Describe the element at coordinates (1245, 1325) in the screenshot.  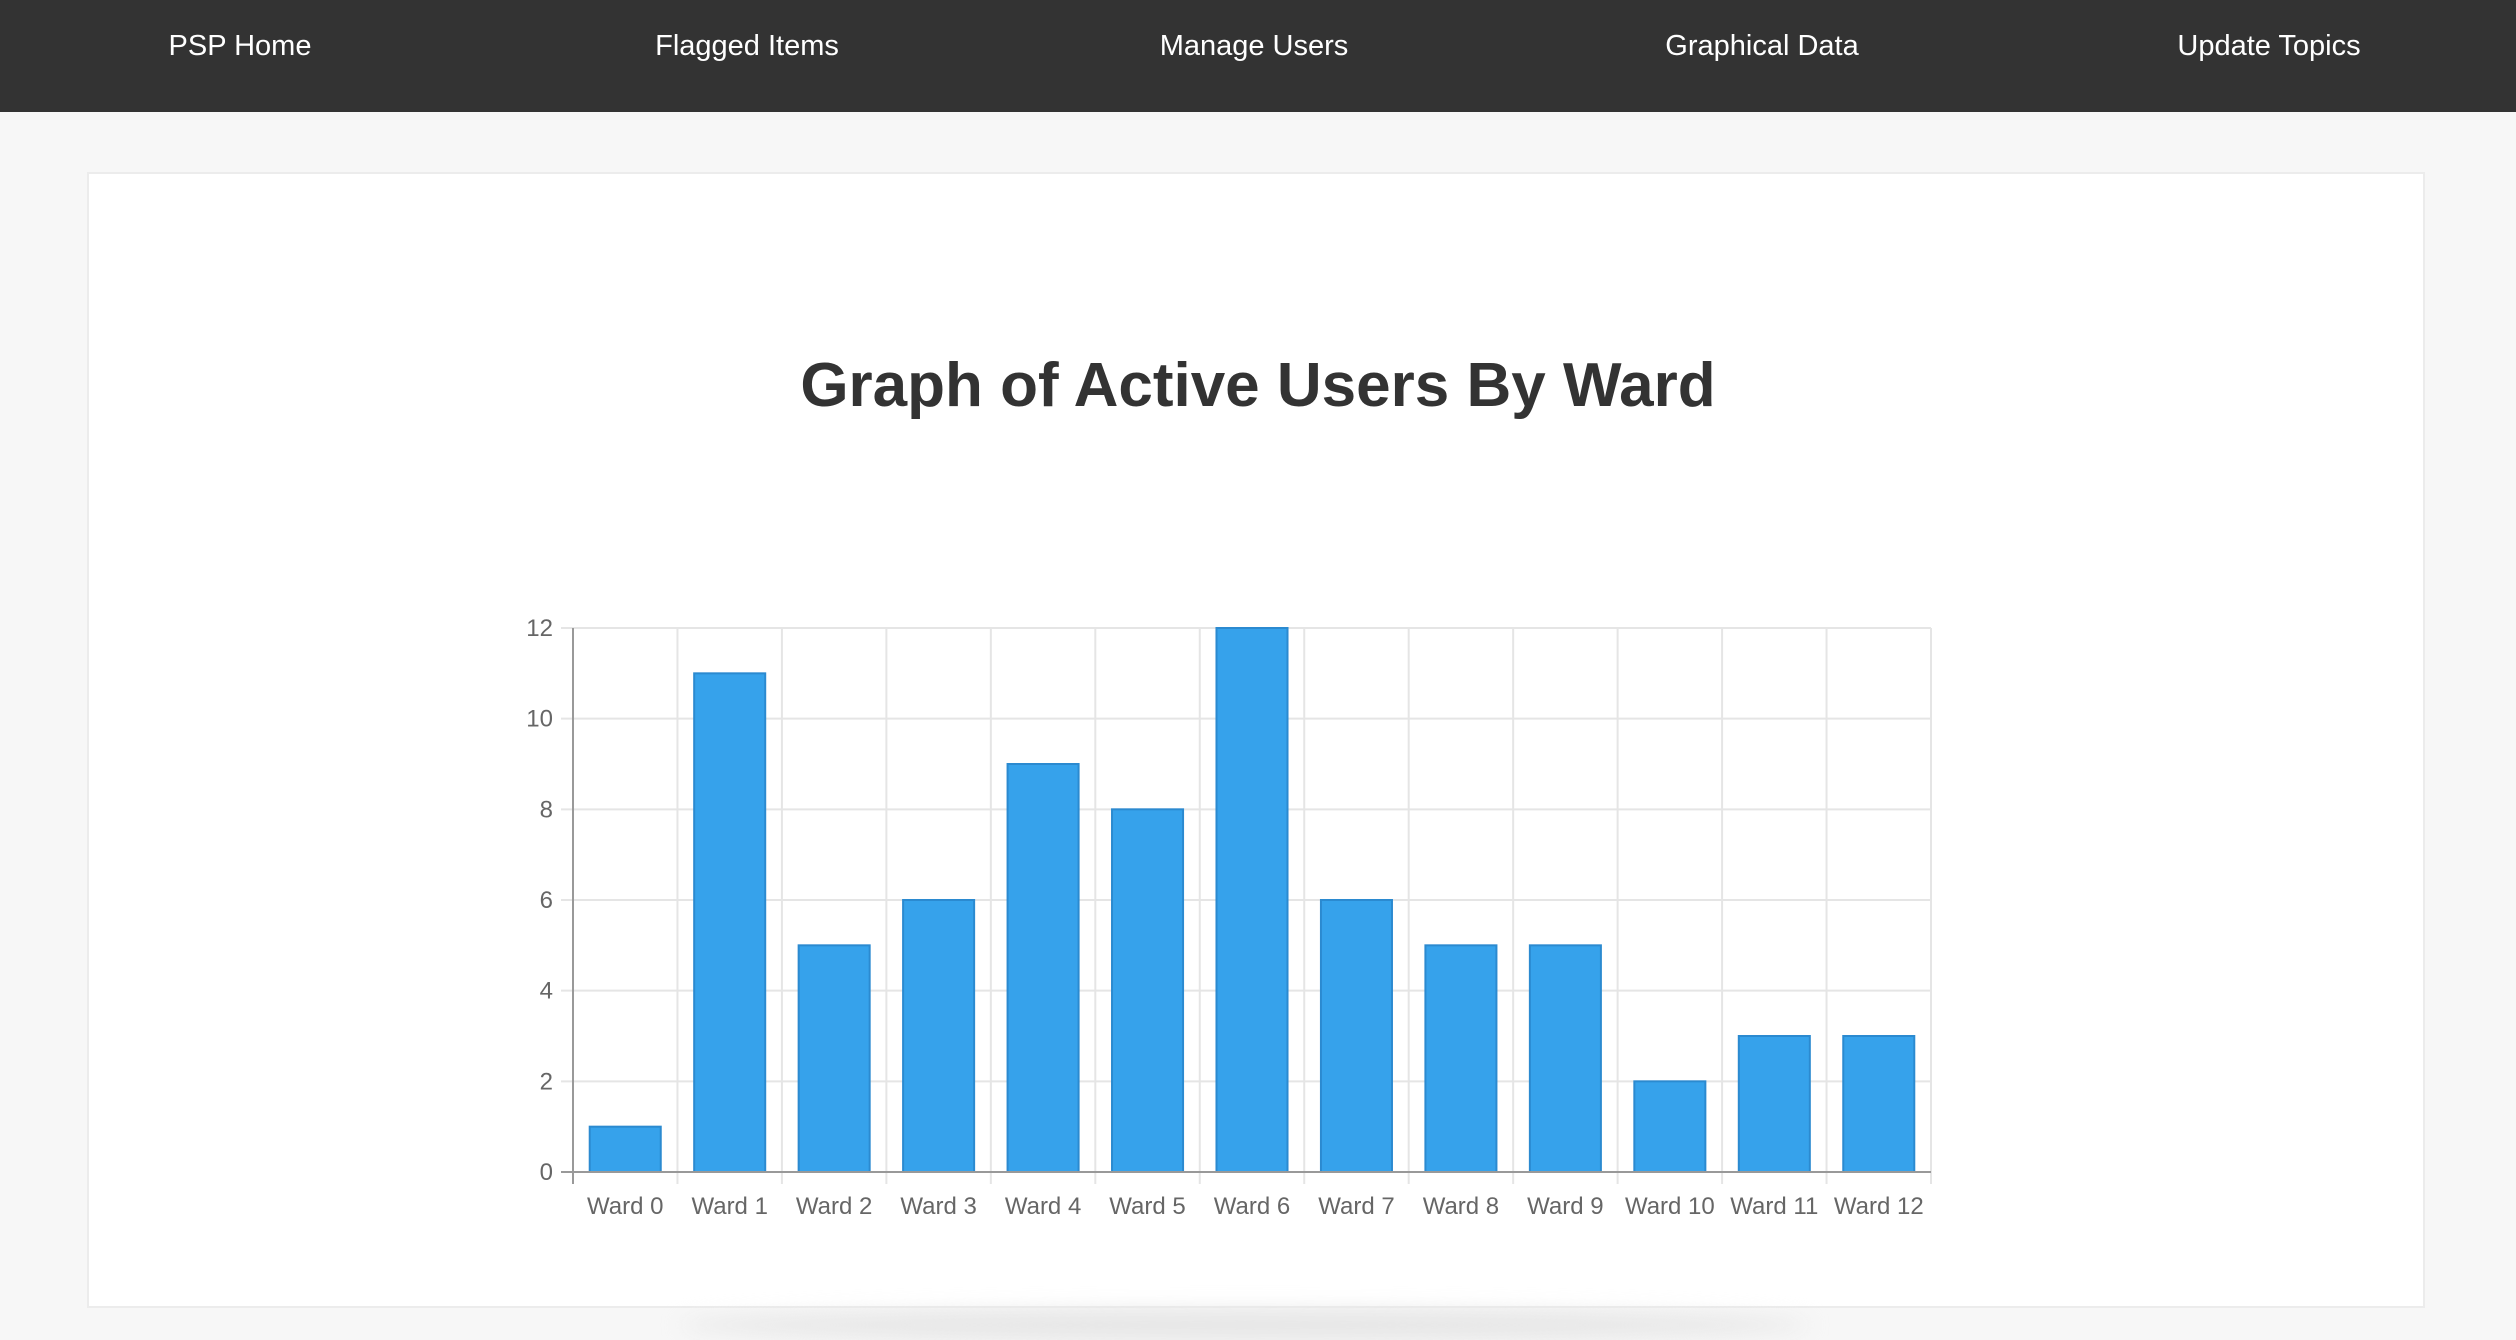
I see `bottom-shadow` at that location.